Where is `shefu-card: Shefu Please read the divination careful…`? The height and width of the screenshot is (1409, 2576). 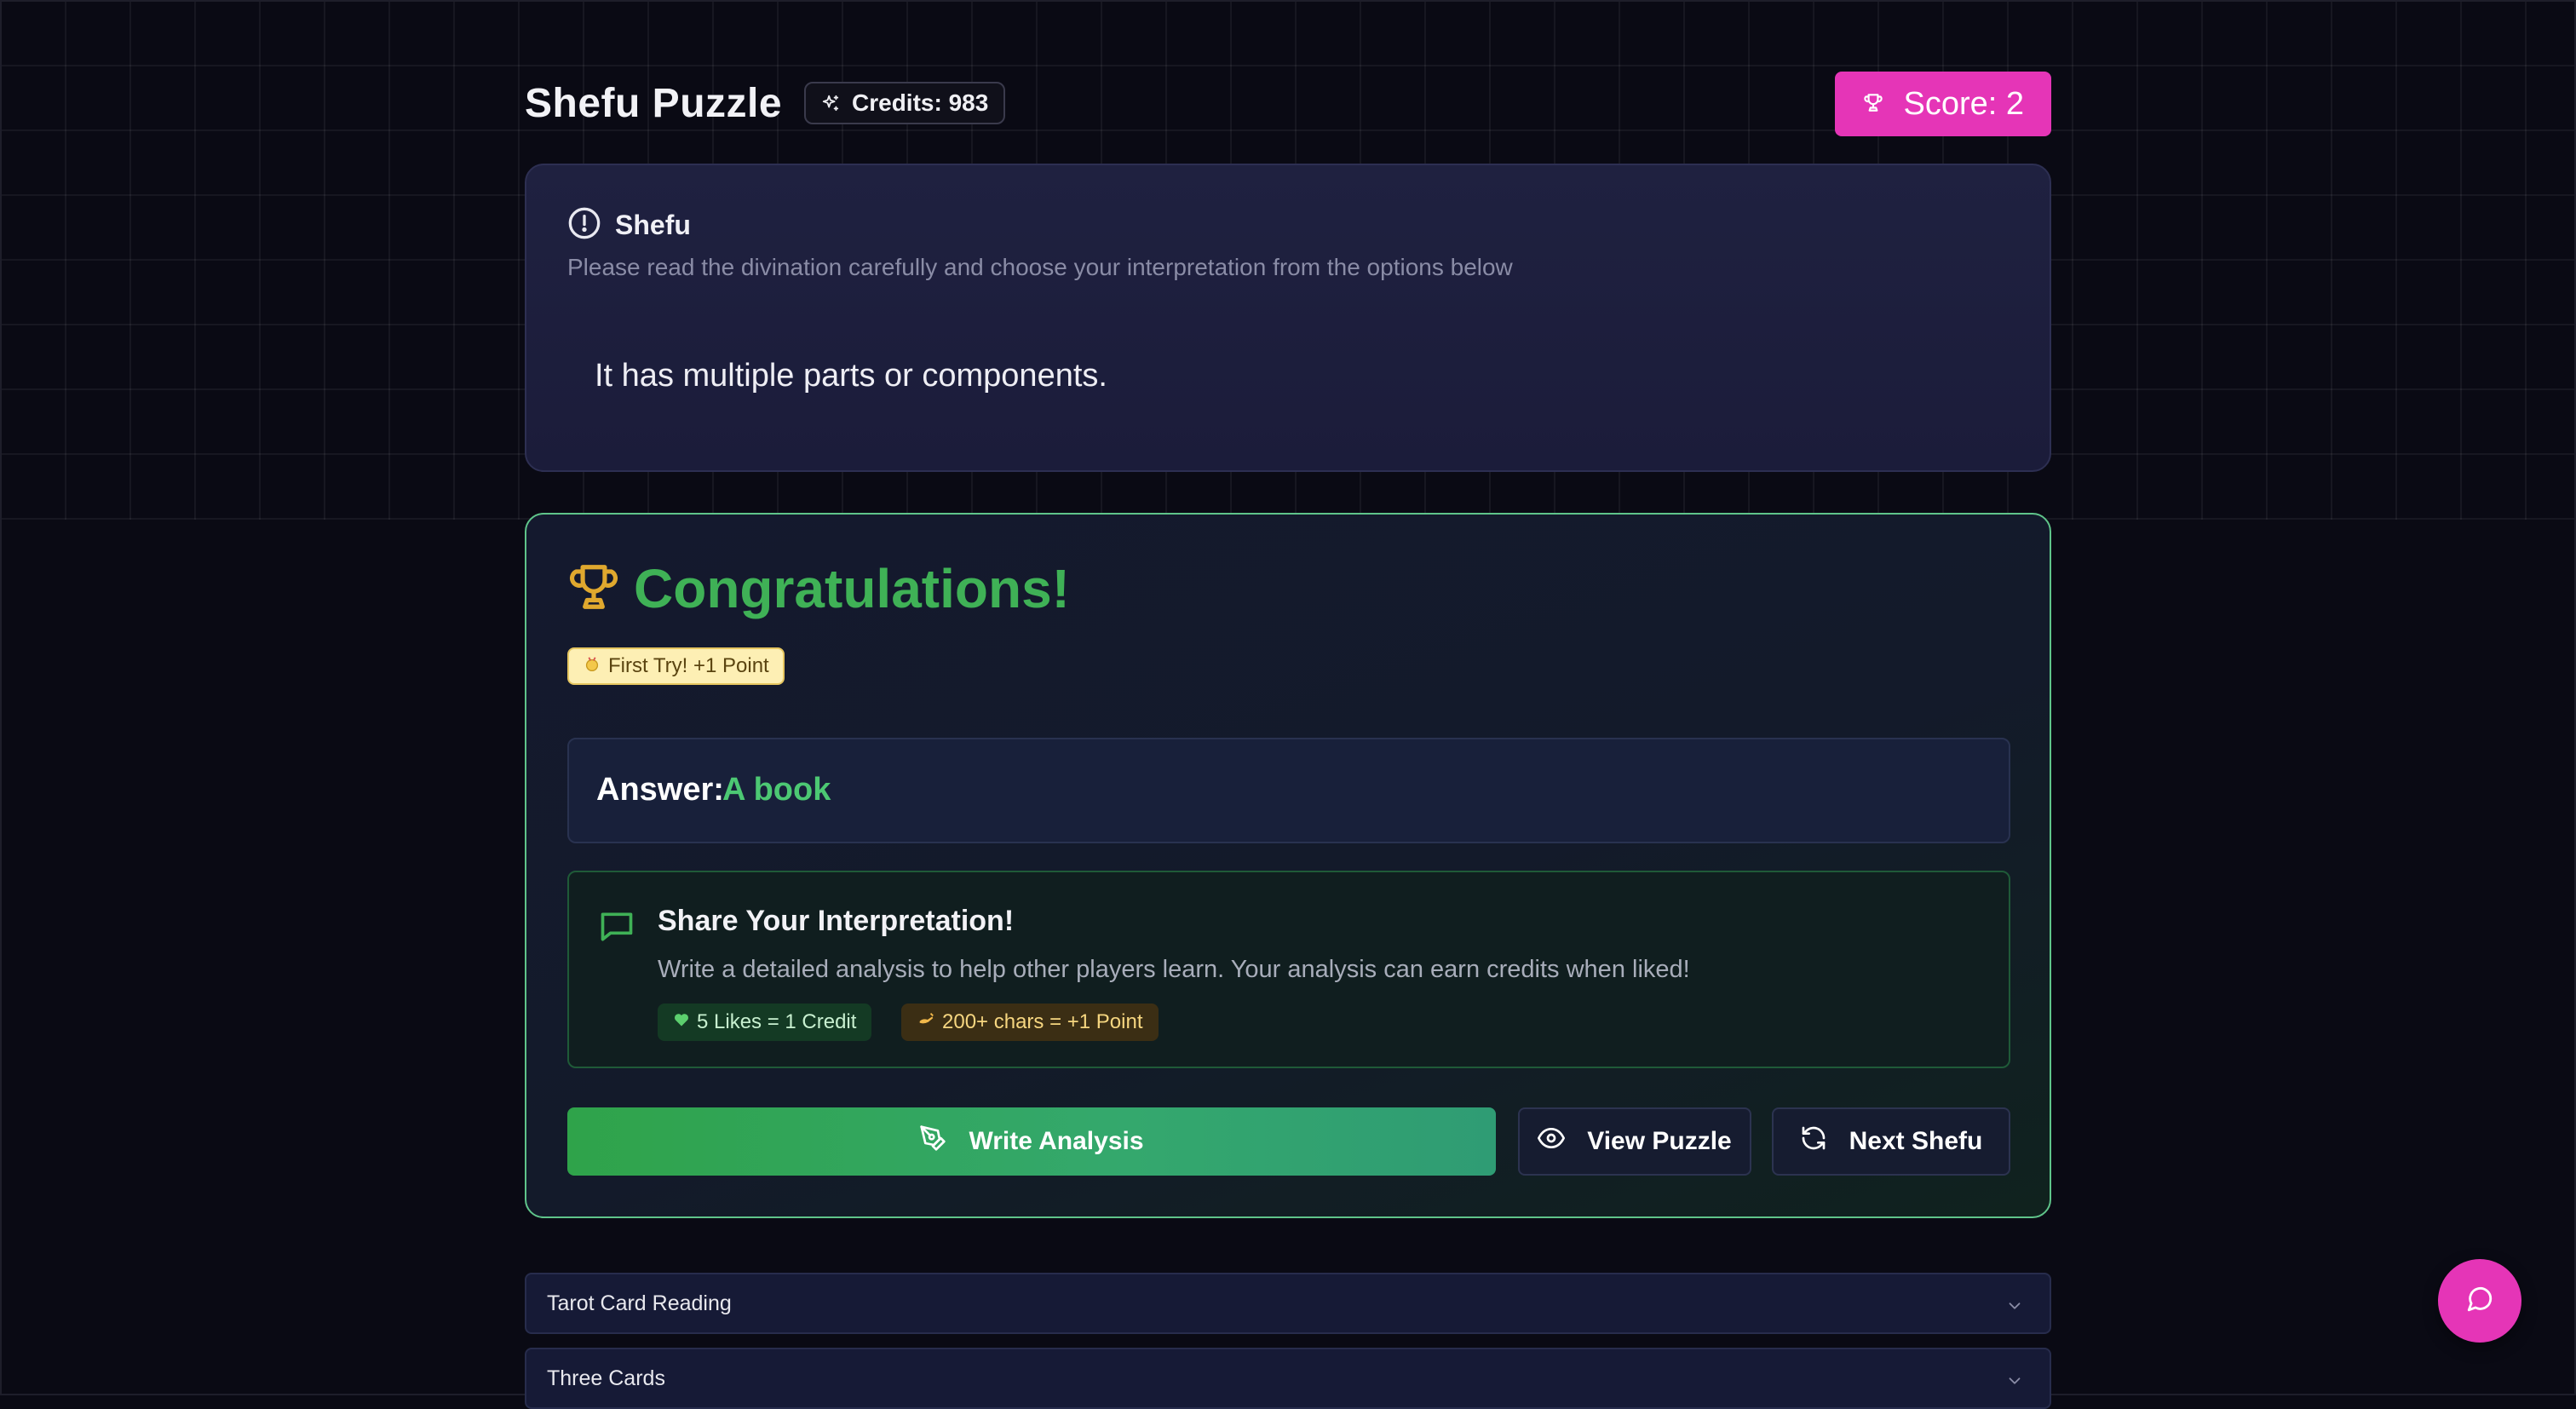
shefu-card: Shefu Please read the divination careful… is located at coordinates (1288, 318).